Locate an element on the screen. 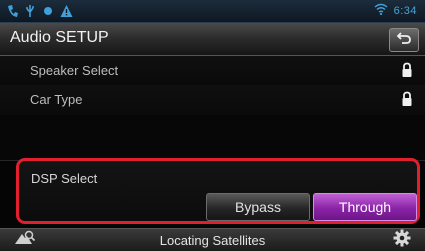 This screenshot has width=425, height=251. speaker-select-label: Speaker Select is located at coordinates (74, 70).